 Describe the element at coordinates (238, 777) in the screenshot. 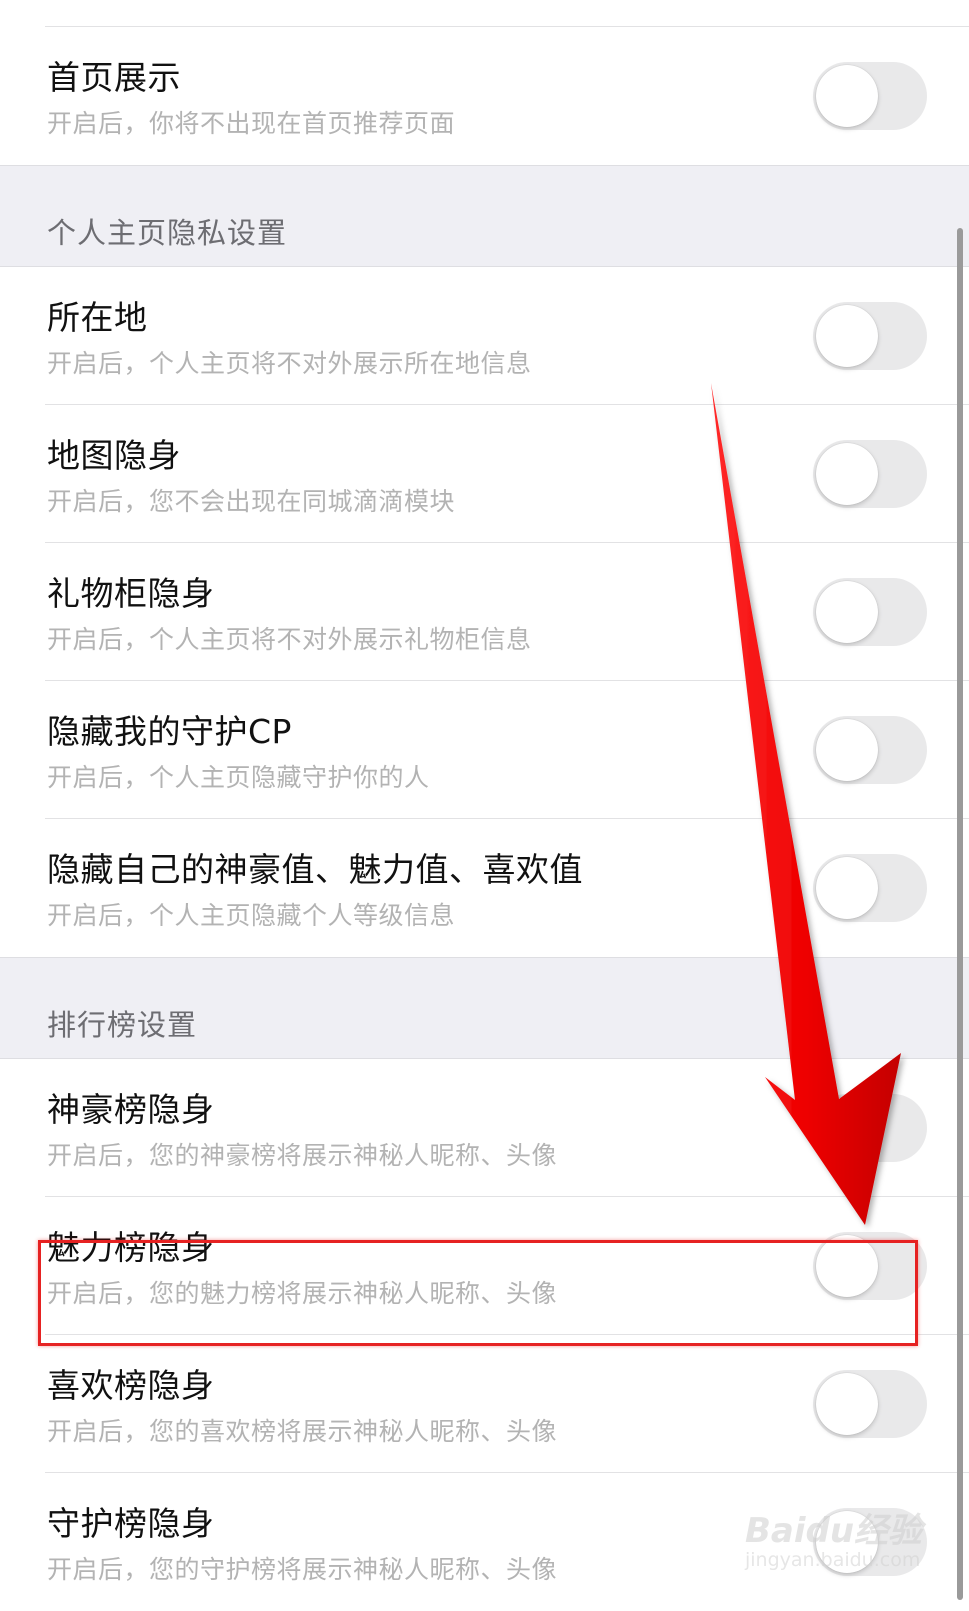

I see `setting-description: 开启后，个人主页隐藏守护你的人` at that location.